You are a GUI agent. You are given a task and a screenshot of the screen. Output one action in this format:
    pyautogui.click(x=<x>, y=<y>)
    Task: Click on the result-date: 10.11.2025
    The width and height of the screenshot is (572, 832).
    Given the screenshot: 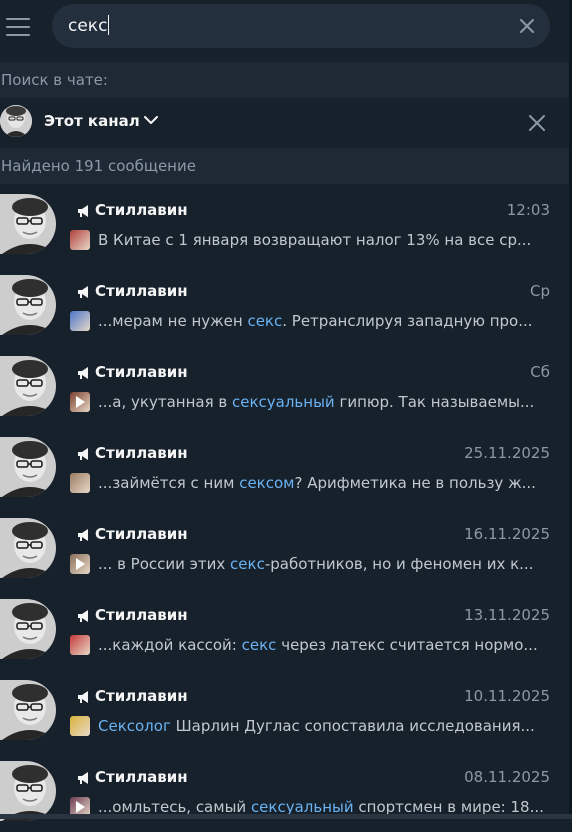 What is the action you would take?
    pyautogui.click(x=507, y=696)
    